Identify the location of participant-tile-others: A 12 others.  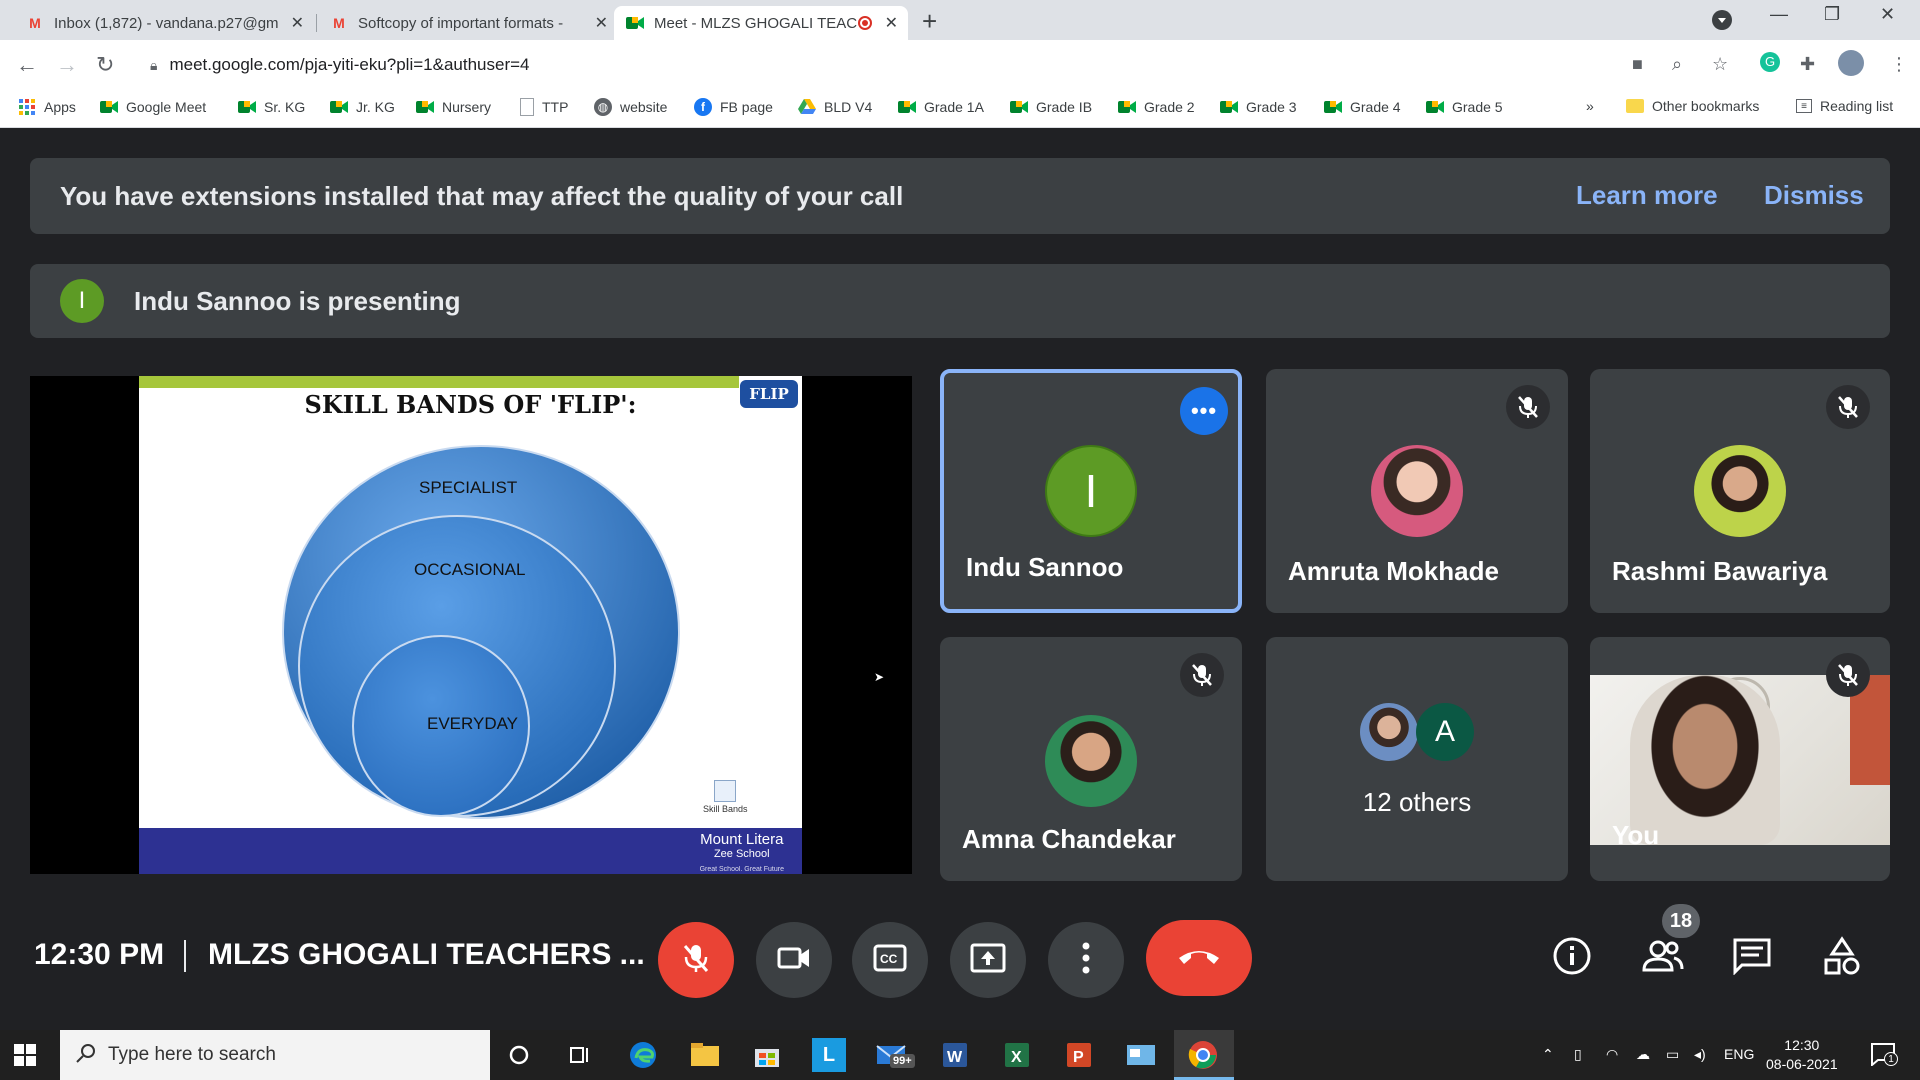
(1417, 759).